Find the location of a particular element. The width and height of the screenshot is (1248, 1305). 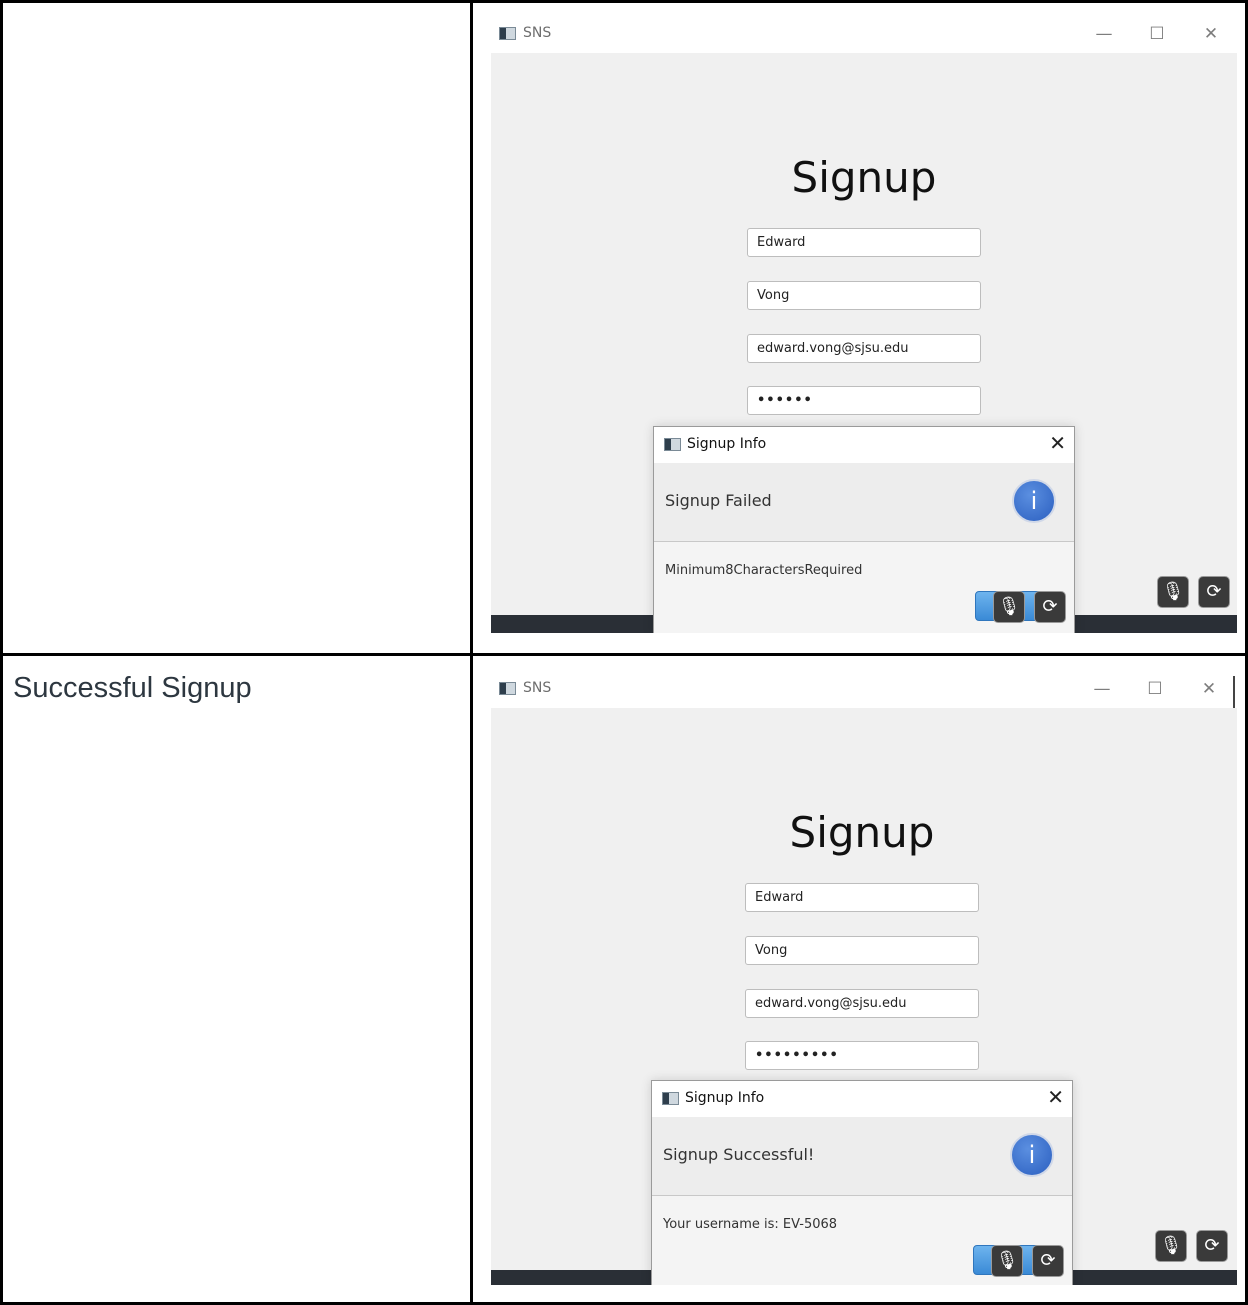

dialog-header: Signup Failed i is located at coordinates (864, 502).